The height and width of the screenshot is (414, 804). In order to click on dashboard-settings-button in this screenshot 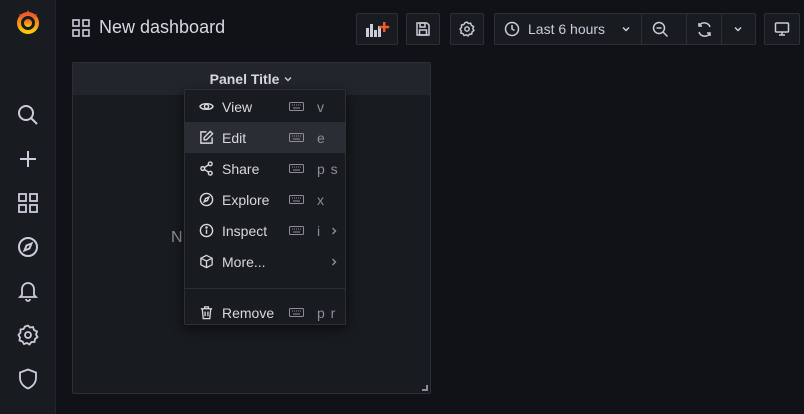, I will do `click(467, 29)`.